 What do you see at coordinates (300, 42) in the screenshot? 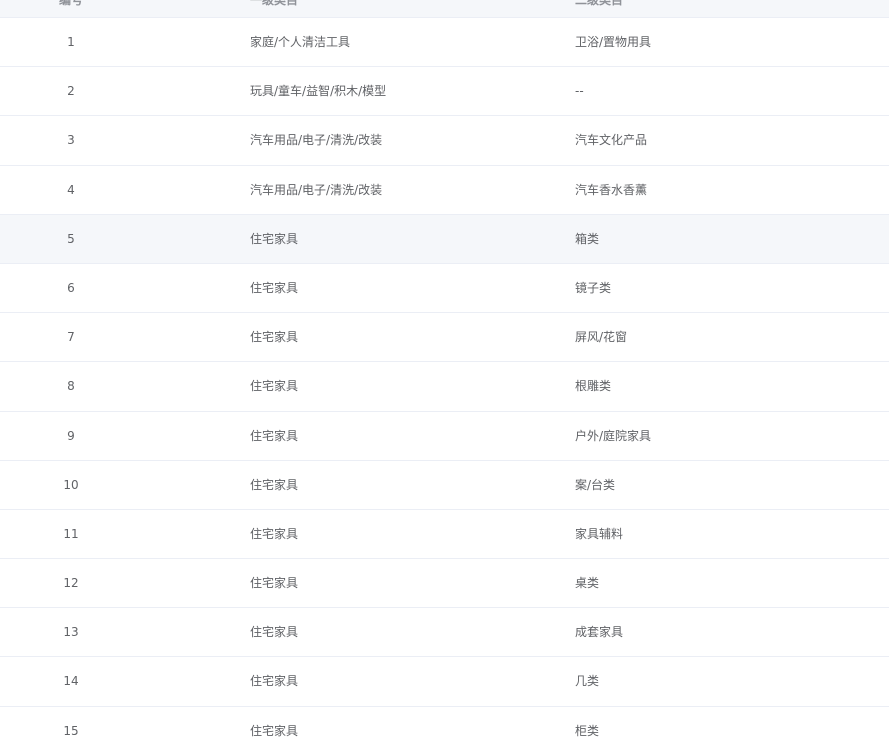
I see `cell-level1: 家庭/个人清洁工具` at bounding box center [300, 42].